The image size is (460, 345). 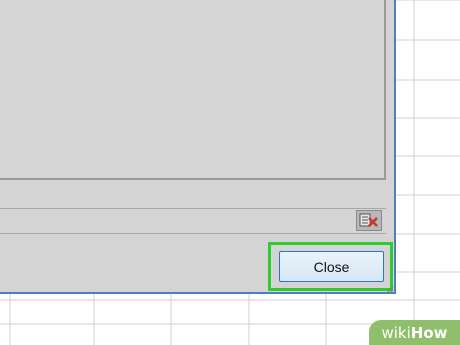 I want to click on dialog-status-strip, so click(x=193, y=221).